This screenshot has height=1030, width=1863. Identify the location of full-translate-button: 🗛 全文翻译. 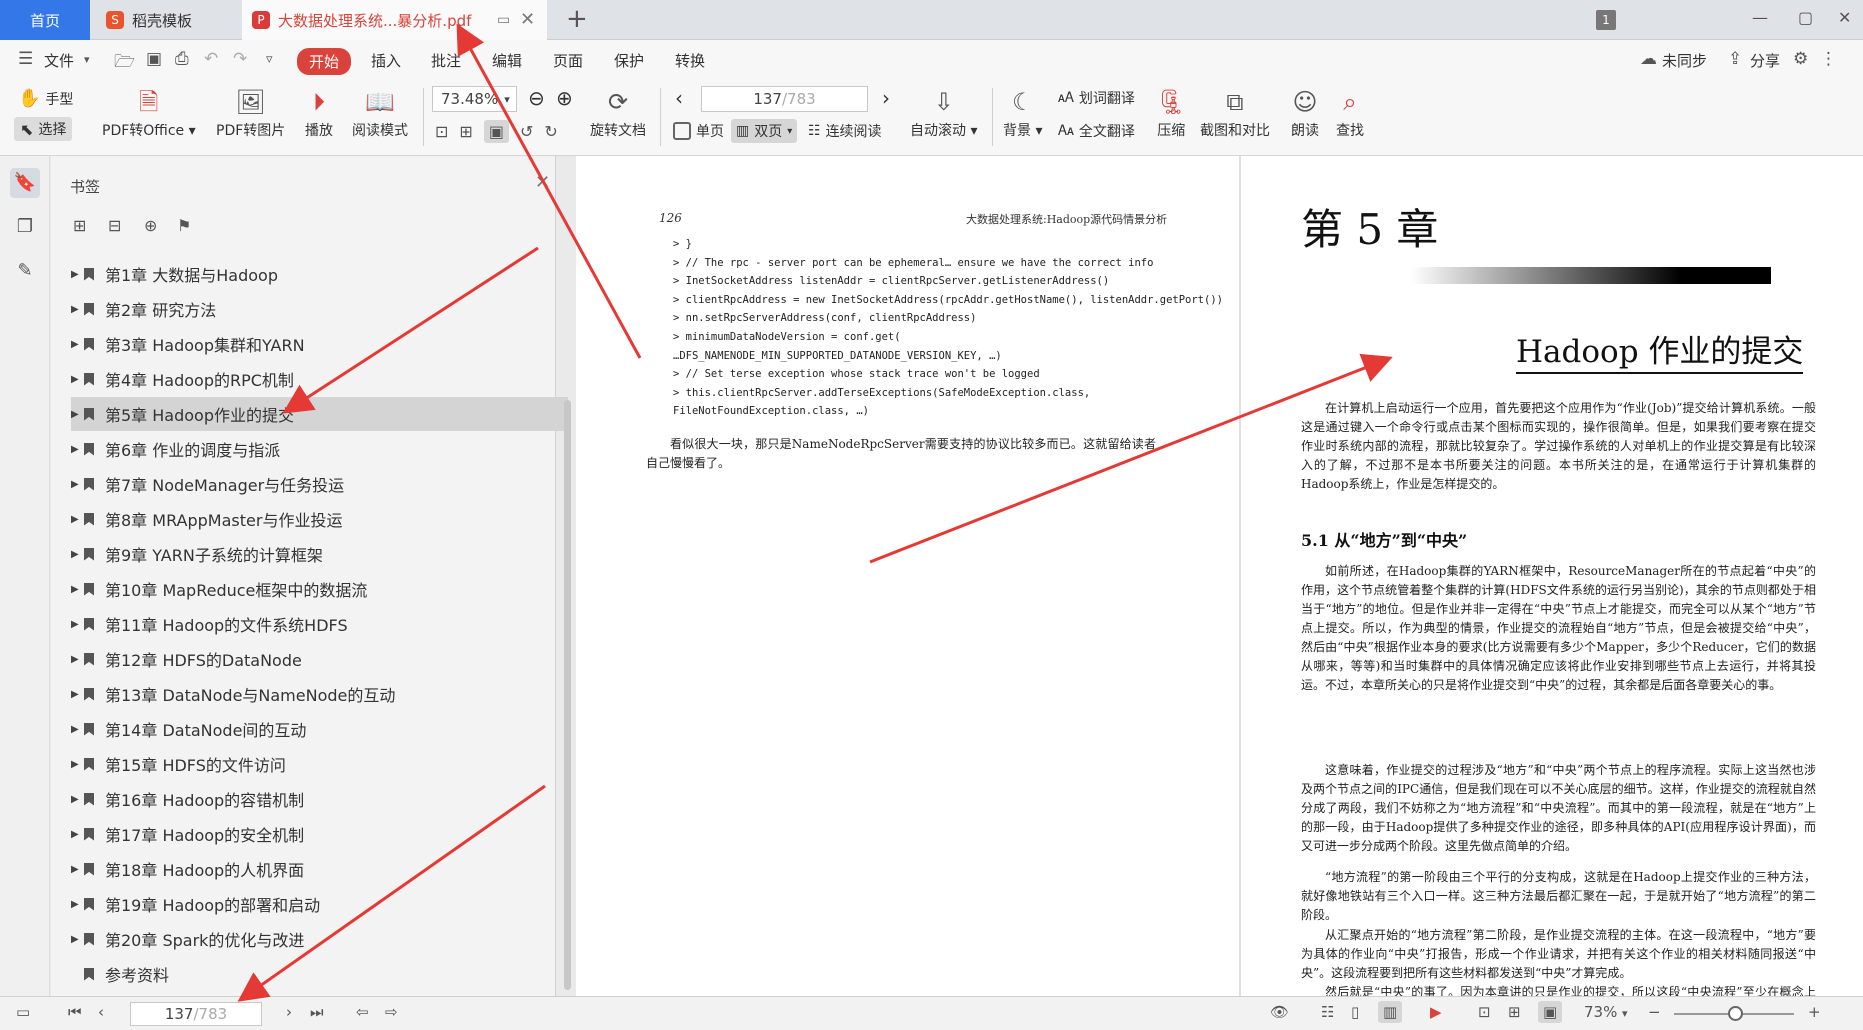
(1096, 131).